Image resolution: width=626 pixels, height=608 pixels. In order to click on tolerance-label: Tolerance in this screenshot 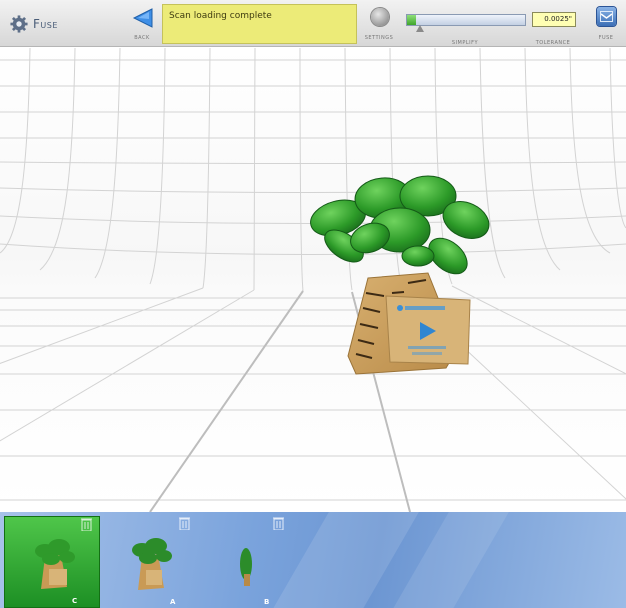, I will do `click(553, 43)`.